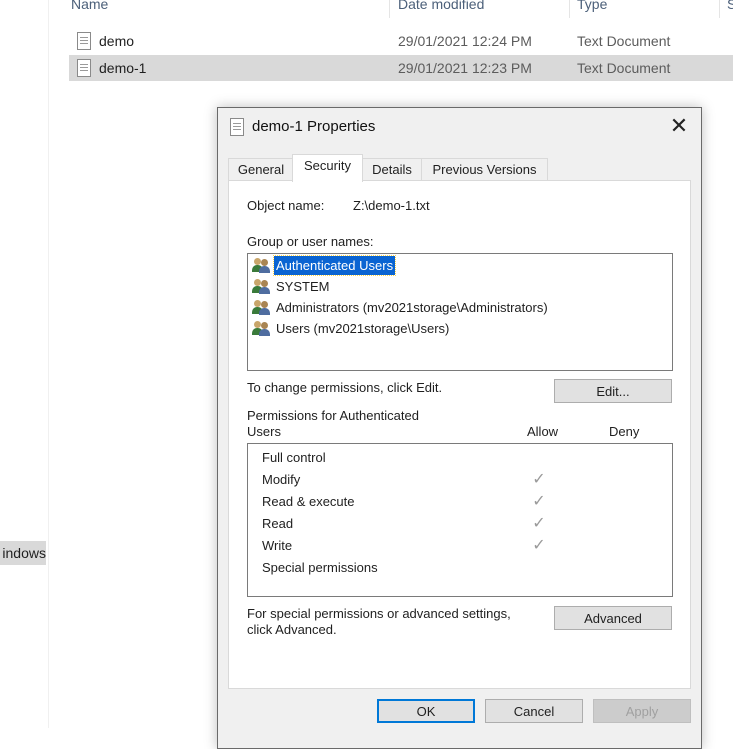 The width and height of the screenshot is (733, 749). What do you see at coordinates (327, 168) in the screenshot?
I see `tab-security: Security` at bounding box center [327, 168].